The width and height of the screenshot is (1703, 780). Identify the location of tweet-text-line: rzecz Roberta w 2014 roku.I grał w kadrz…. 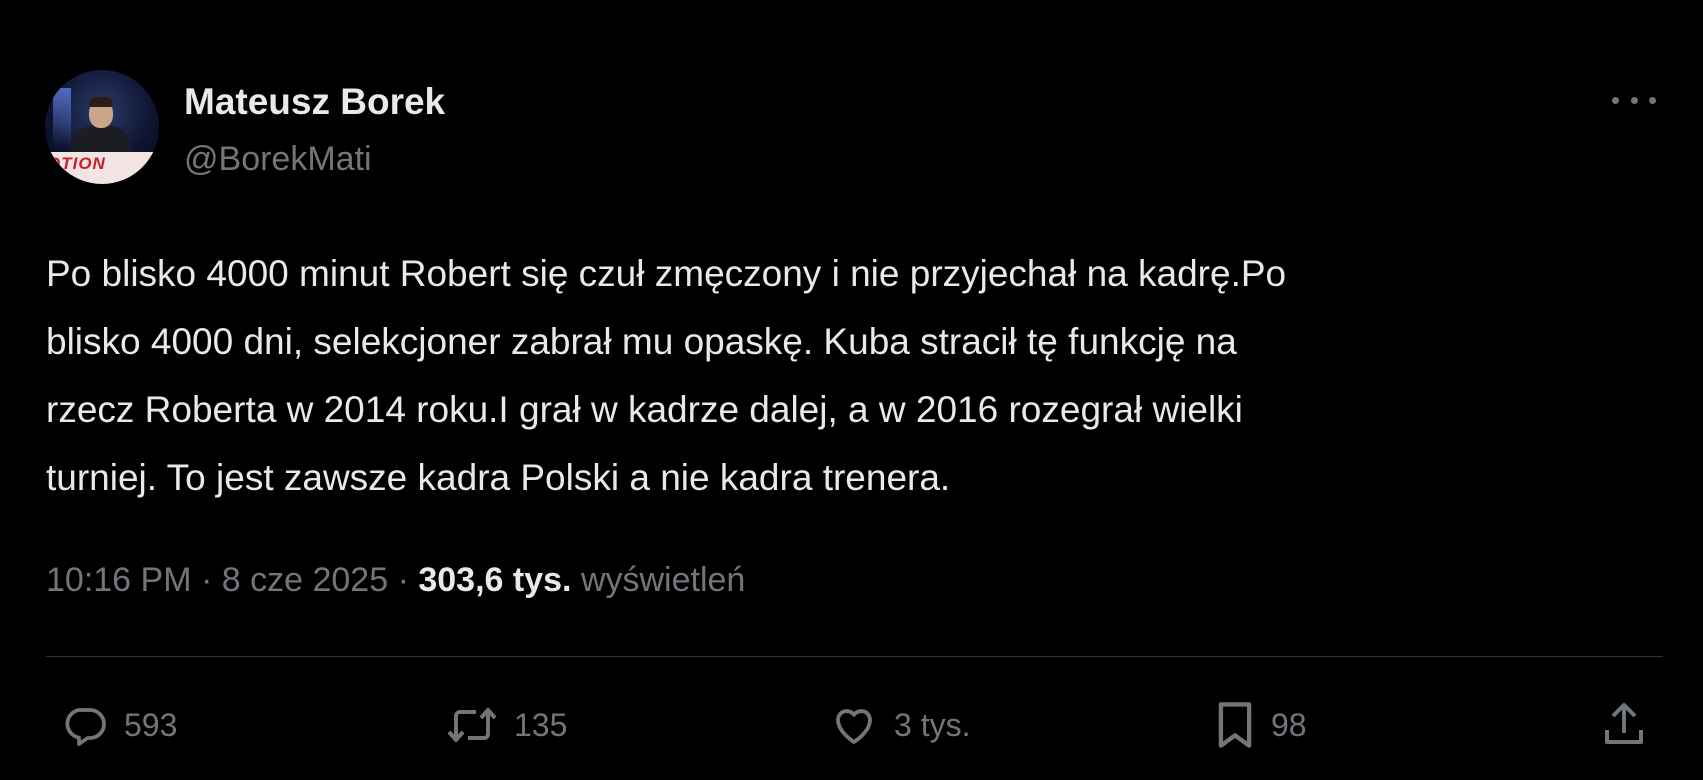
(644, 409).